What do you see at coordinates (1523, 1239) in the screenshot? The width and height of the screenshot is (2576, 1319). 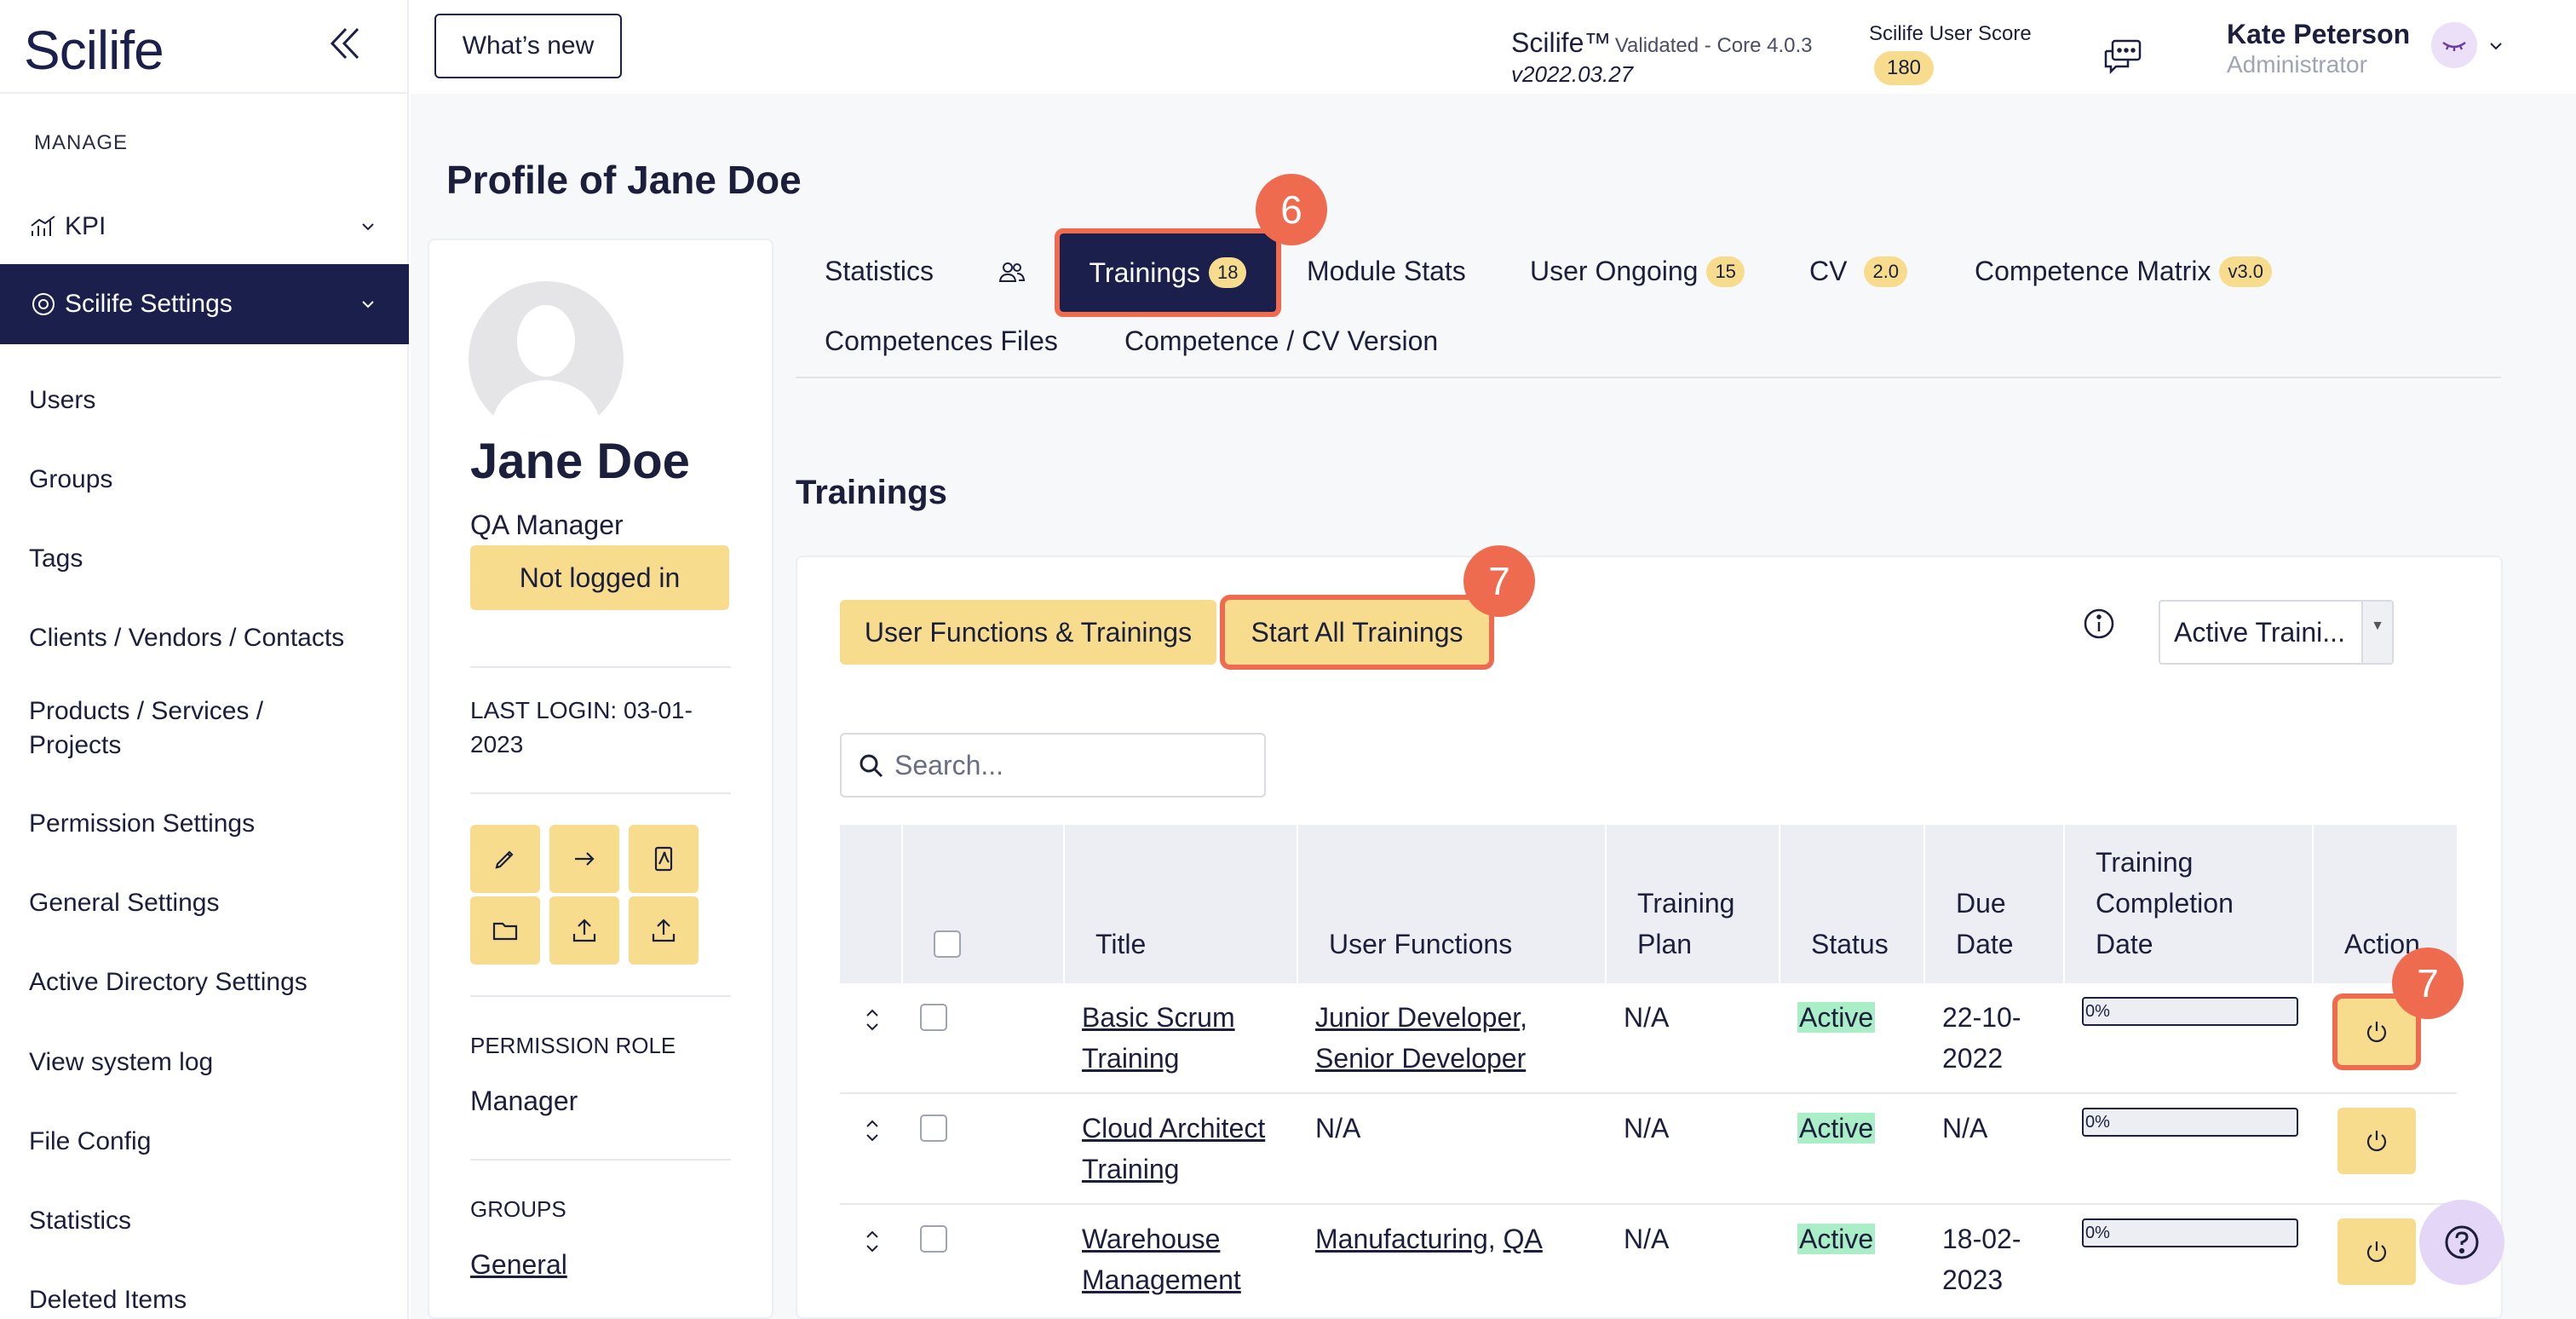 I see `user-function-link: QA` at bounding box center [1523, 1239].